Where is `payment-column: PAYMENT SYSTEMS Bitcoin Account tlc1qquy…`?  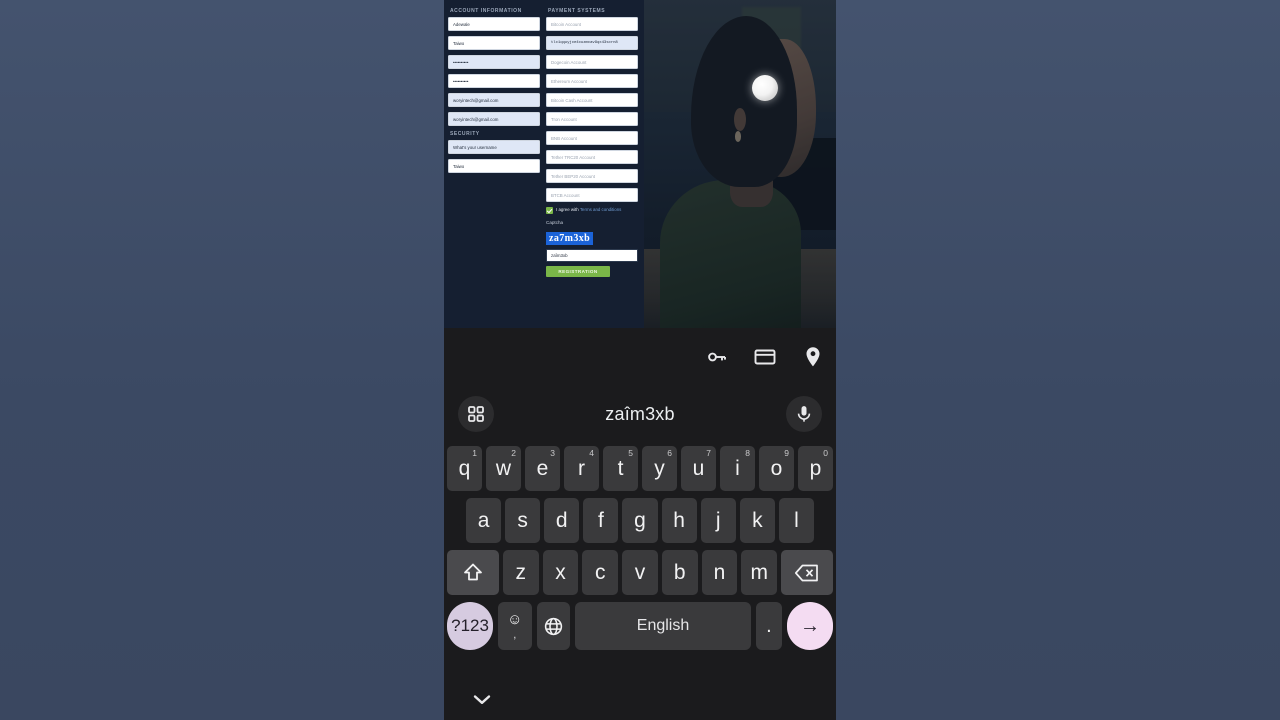 payment-column: PAYMENT SYSTEMS Bitcoin Account tlc1qquy… is located at coordinates (592, 141).